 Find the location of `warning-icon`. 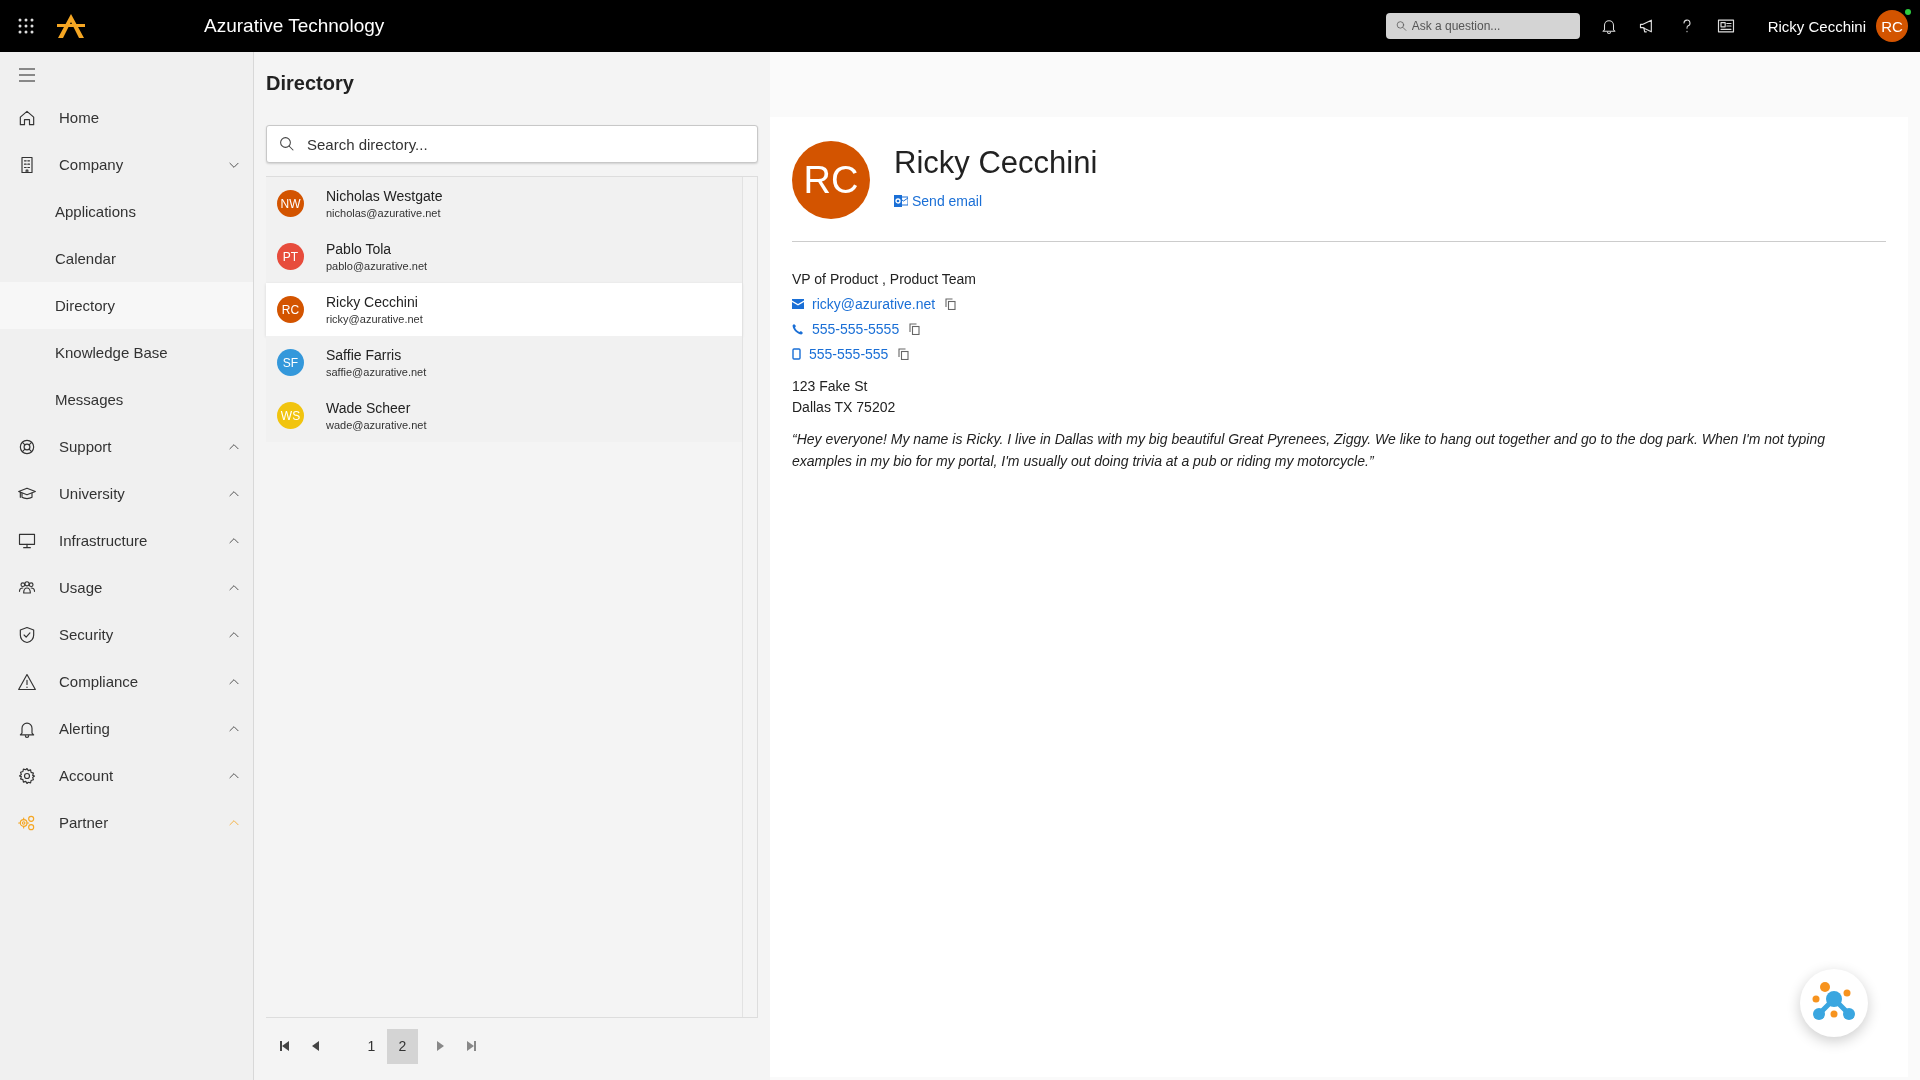

warning-icon is located at coordinates (27, 681).